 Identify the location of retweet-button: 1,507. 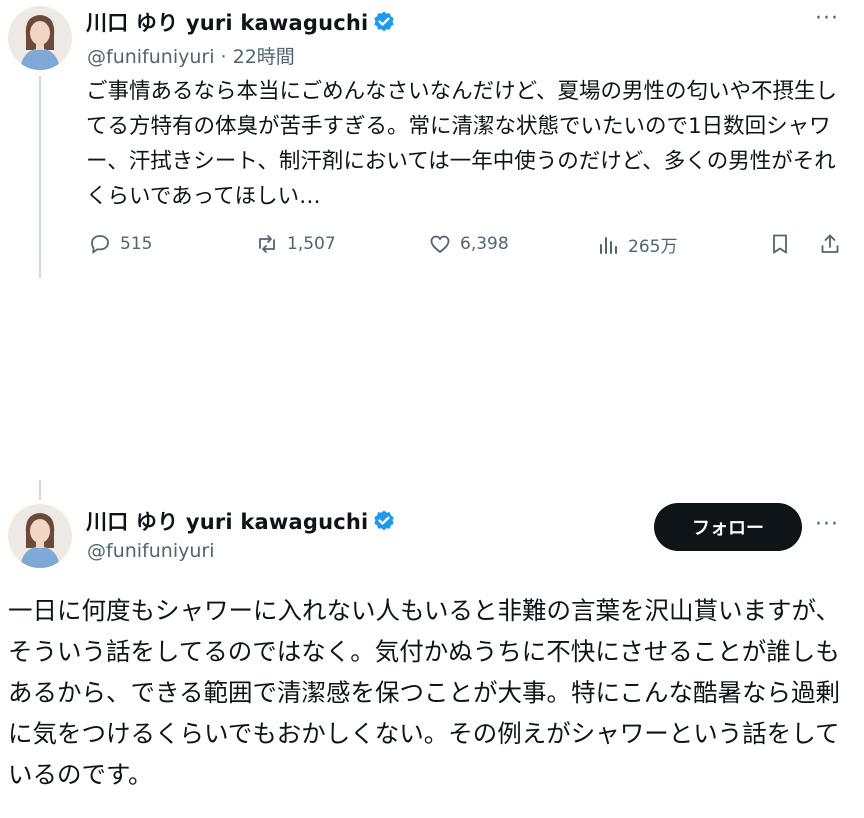
(295, 244).